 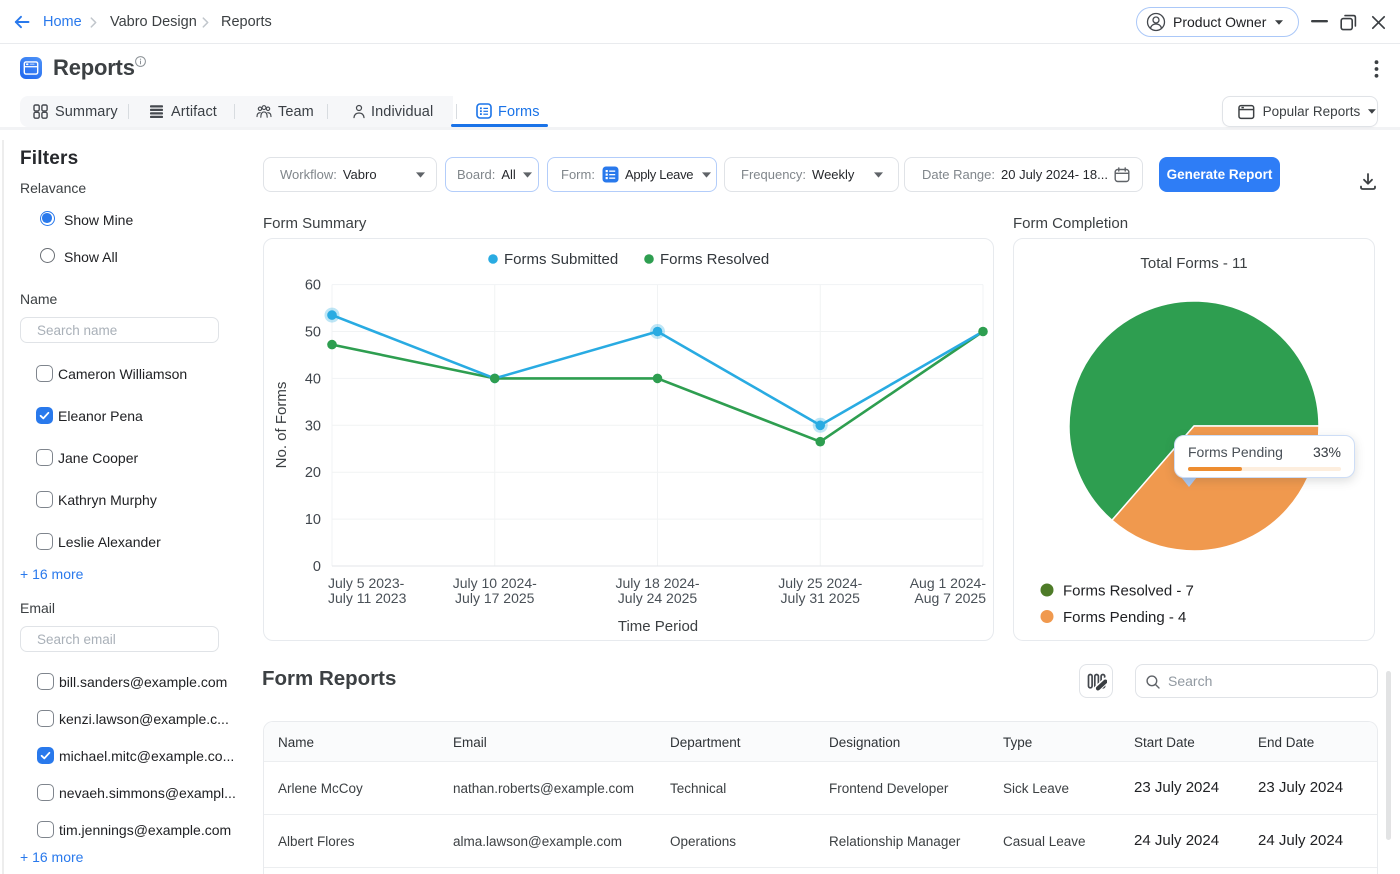 What do you see at coordinates (313, 333) in the screenshot?
I see `svg-text: 50` at bounding box center [313, 333].